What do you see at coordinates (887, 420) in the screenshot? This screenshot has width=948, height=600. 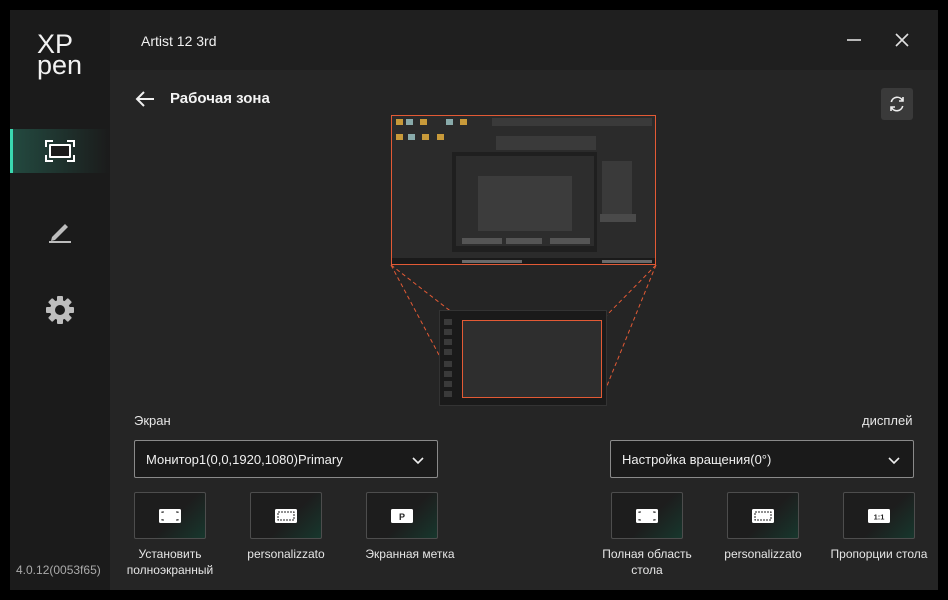 I see `display-label: дисплей` at bounding box center [887, 420].